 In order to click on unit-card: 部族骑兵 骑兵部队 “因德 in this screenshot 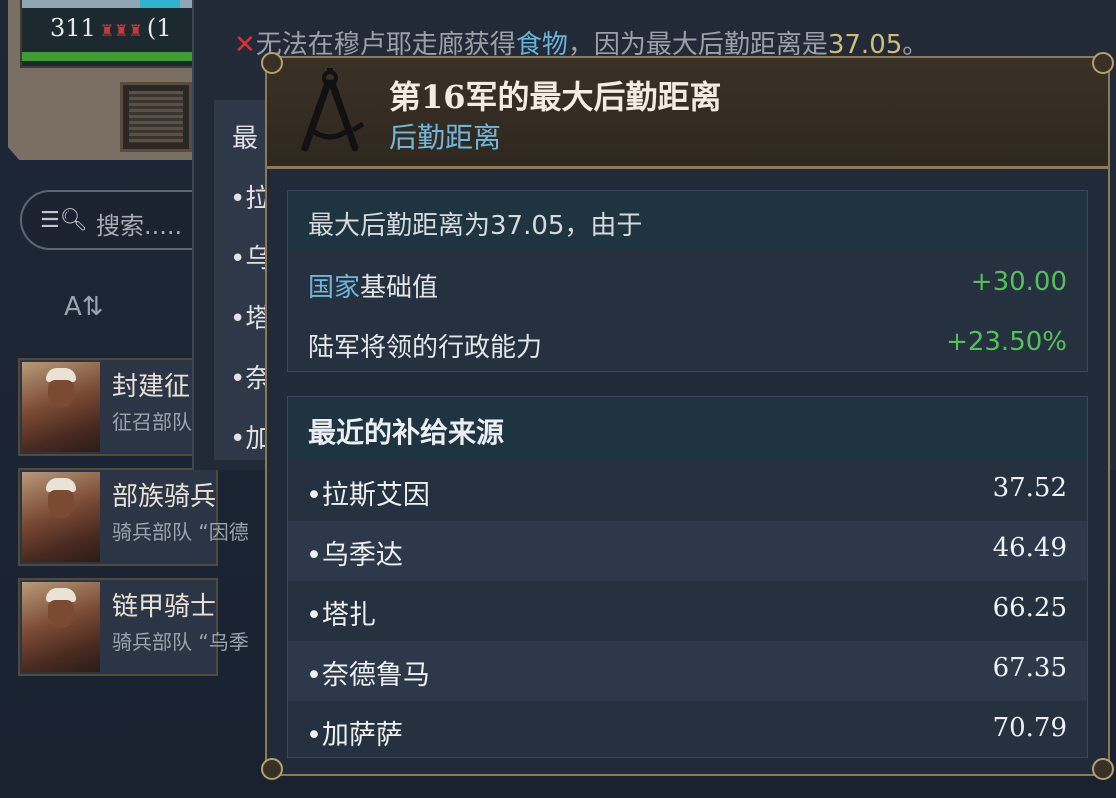, I will do `click(133, 517)`.